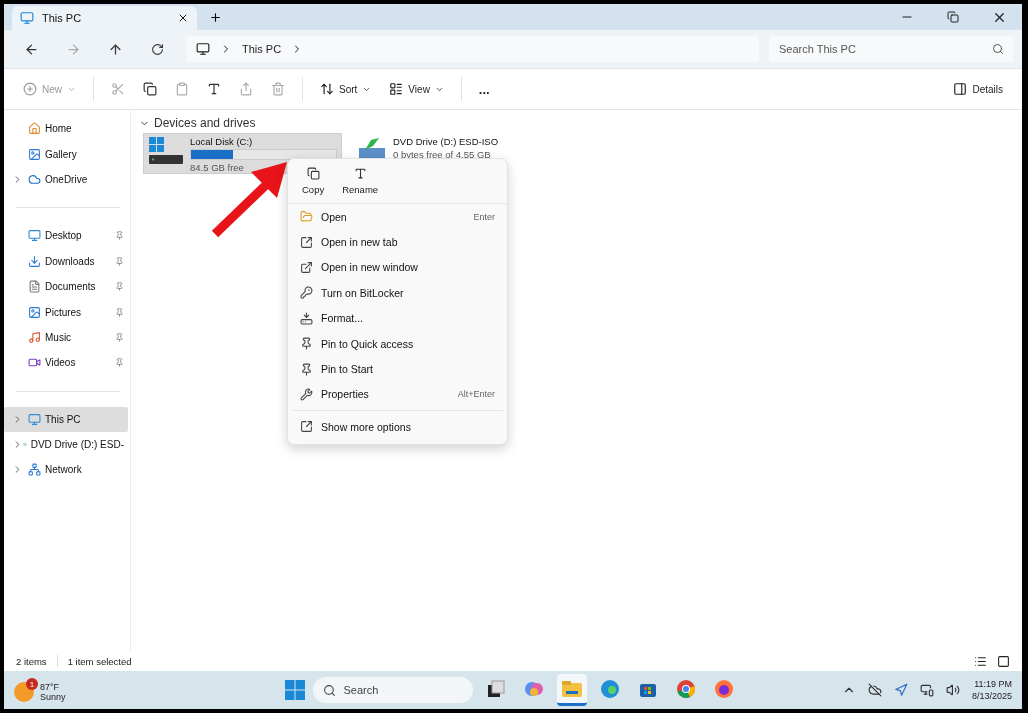 The height and width of the screenshot is (713, 1028). What do you see at coordinates (34, 337) in the screenshot?
I see `music-icon` at bounding box center [34, 337].